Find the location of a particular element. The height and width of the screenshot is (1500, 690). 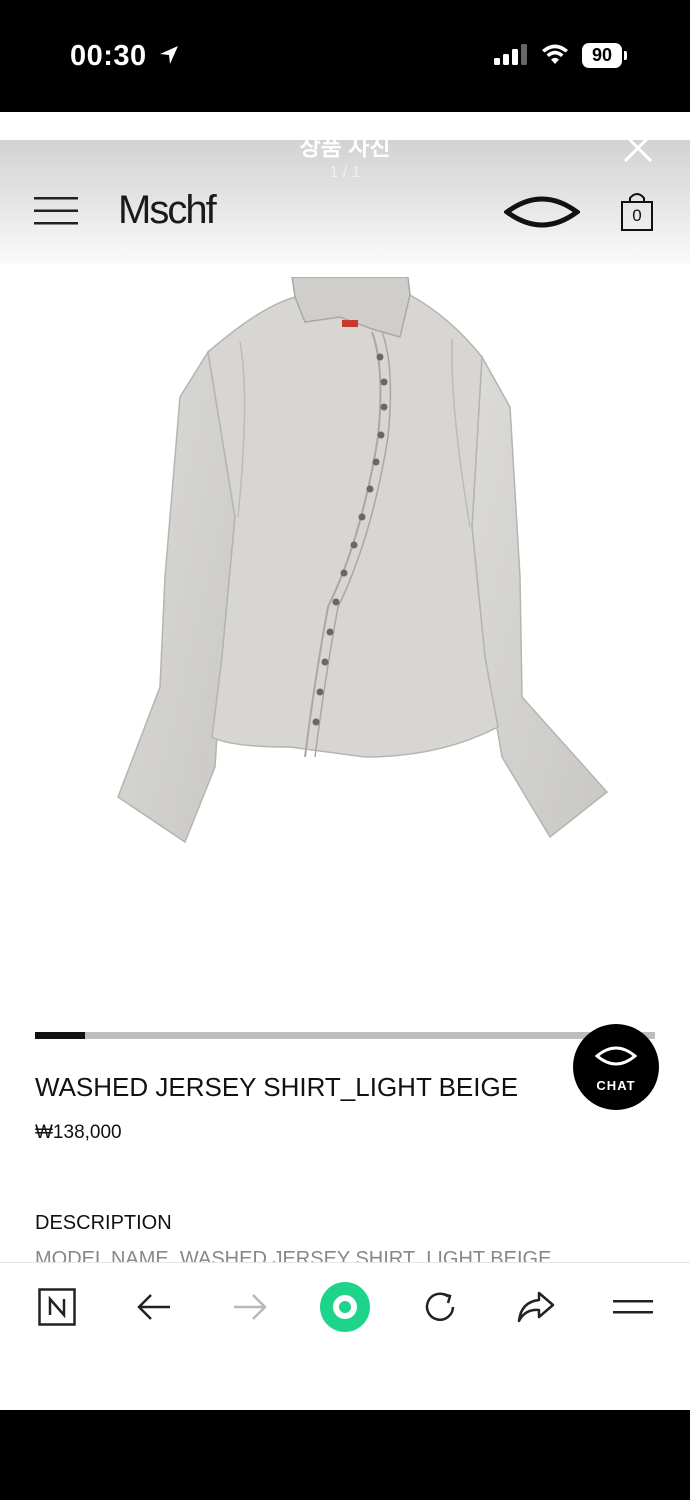

naver-home-icon is located at coordinates (57, 1307).